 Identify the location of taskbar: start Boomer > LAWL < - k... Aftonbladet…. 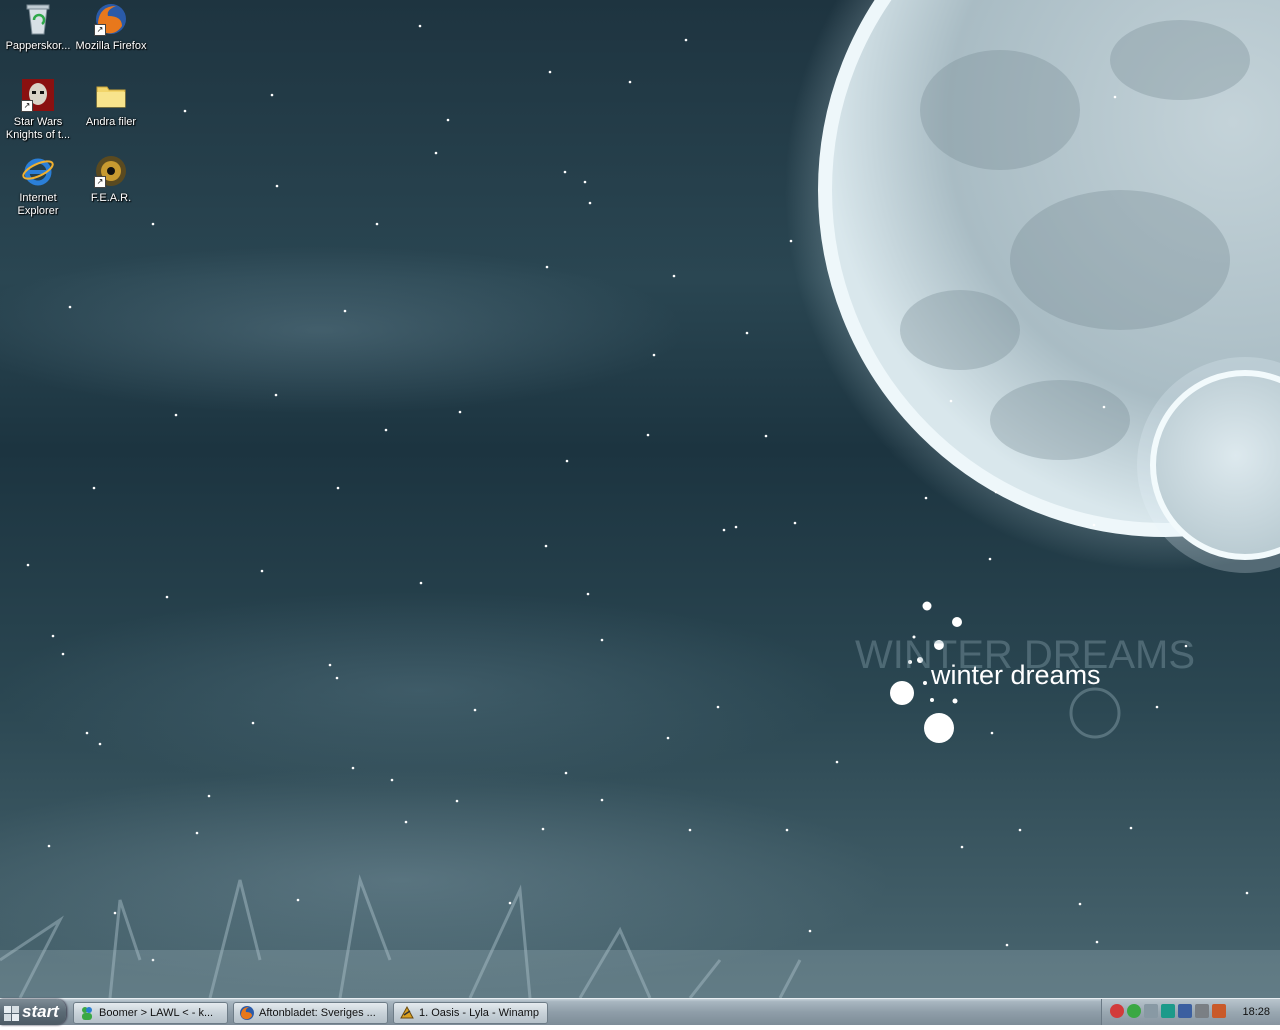
(640, 1011).